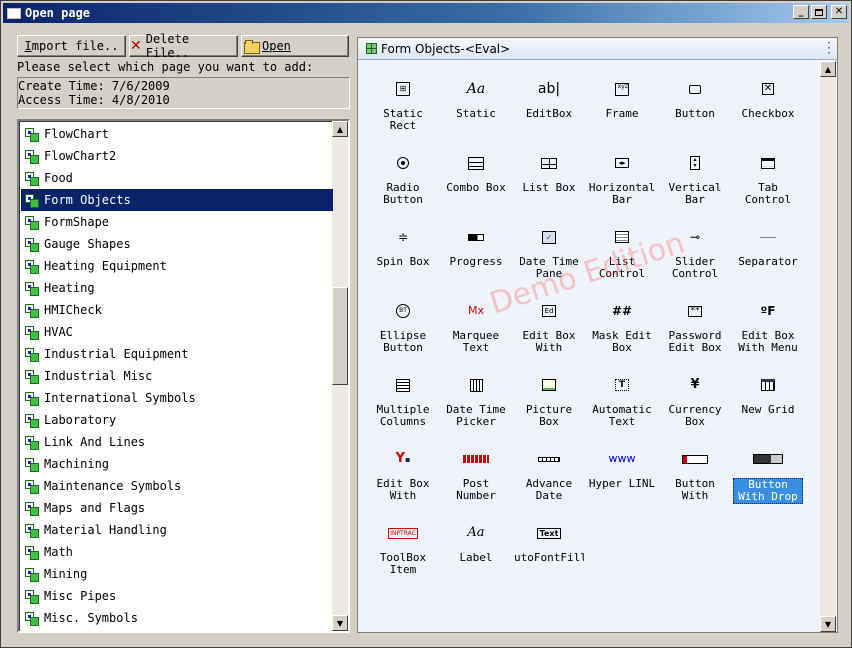 This screenshot has width=852, height=648. I want to click on page-list-scrollbar: ▲ ▼, so click(340, 376).